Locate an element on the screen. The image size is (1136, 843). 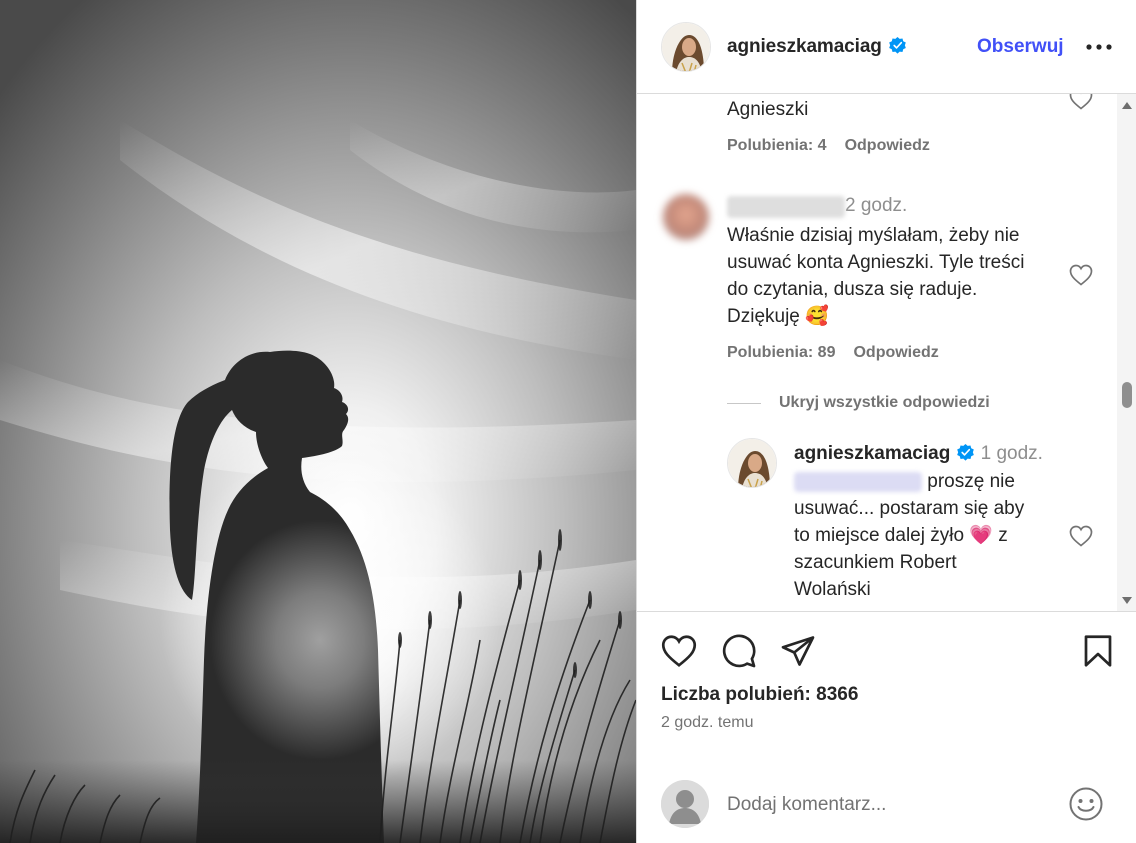
author-avatar is located at coordinates (686, 47).